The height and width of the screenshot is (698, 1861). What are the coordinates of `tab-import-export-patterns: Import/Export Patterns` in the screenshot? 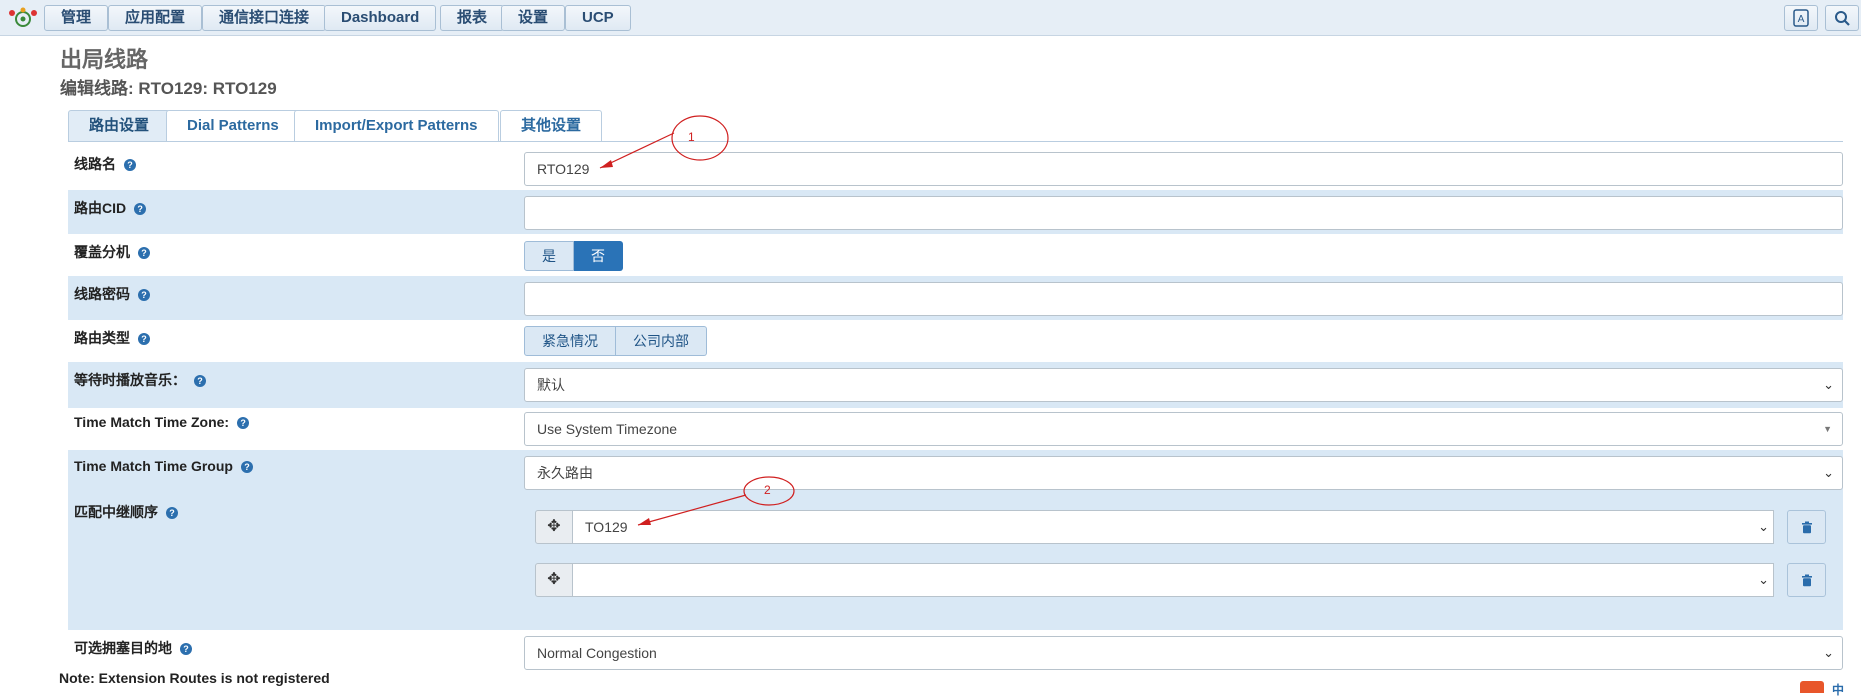 It's located at (396, 126).